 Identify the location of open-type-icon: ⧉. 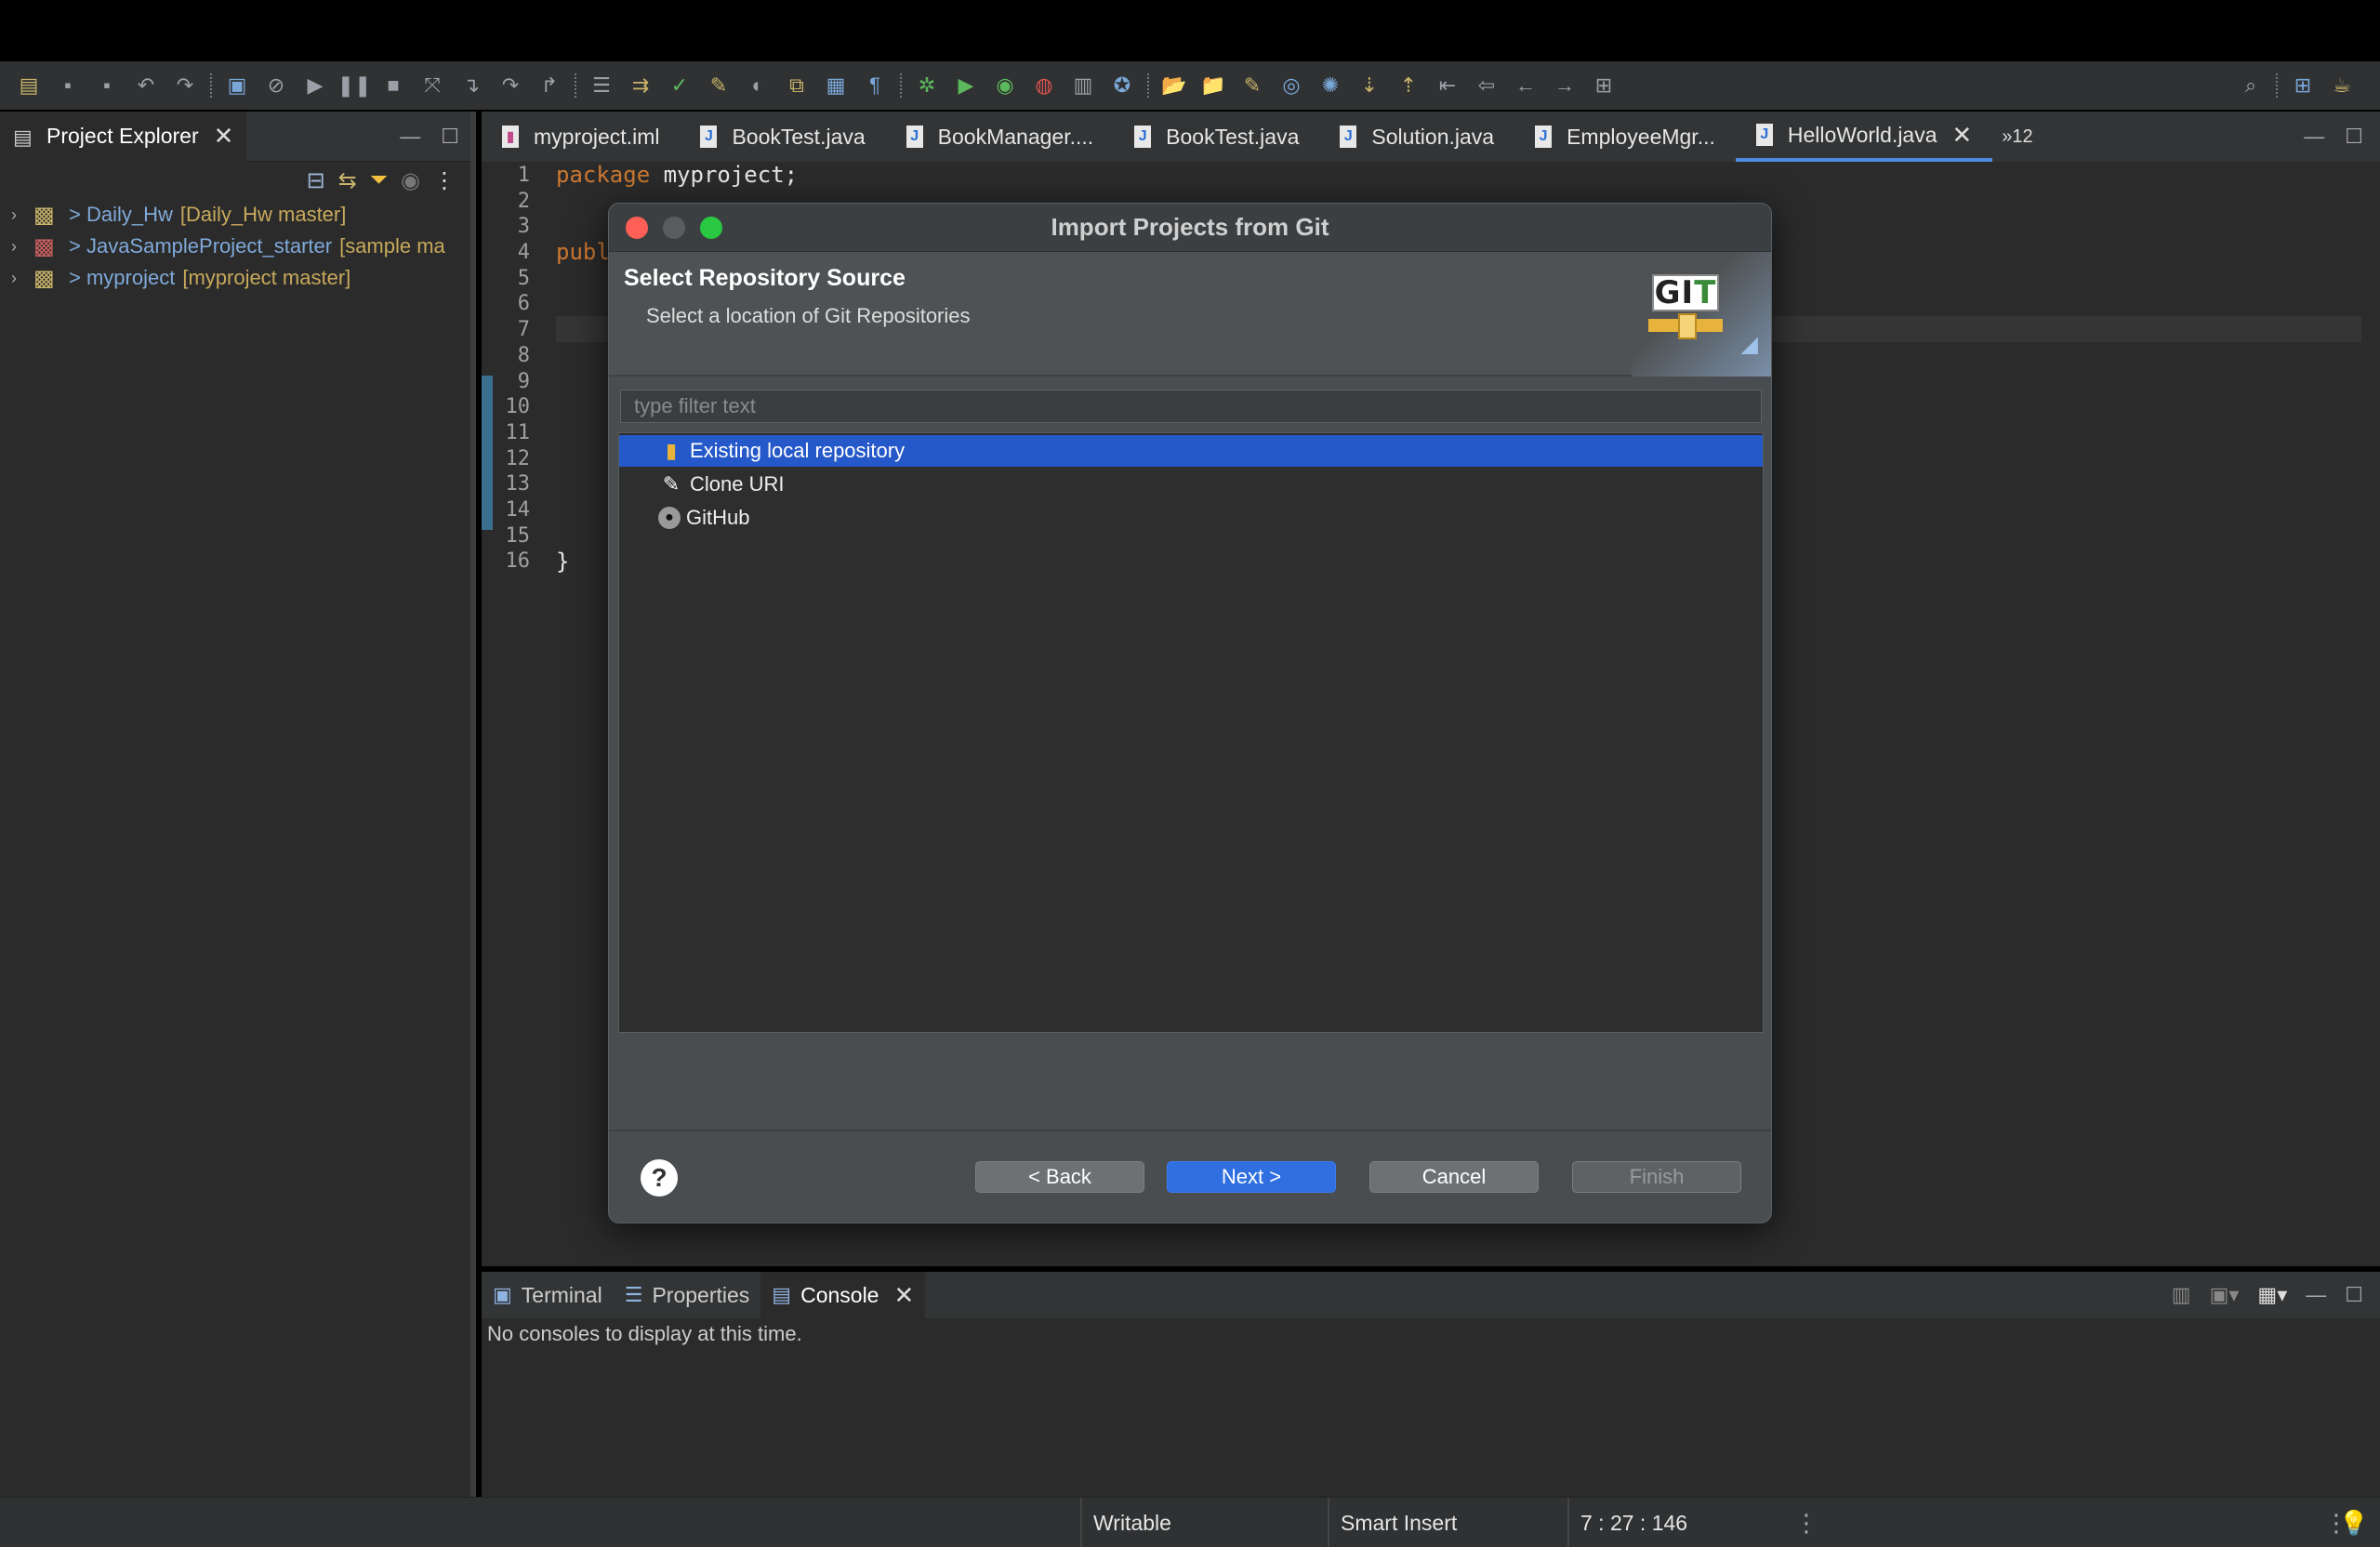
(797, 85).